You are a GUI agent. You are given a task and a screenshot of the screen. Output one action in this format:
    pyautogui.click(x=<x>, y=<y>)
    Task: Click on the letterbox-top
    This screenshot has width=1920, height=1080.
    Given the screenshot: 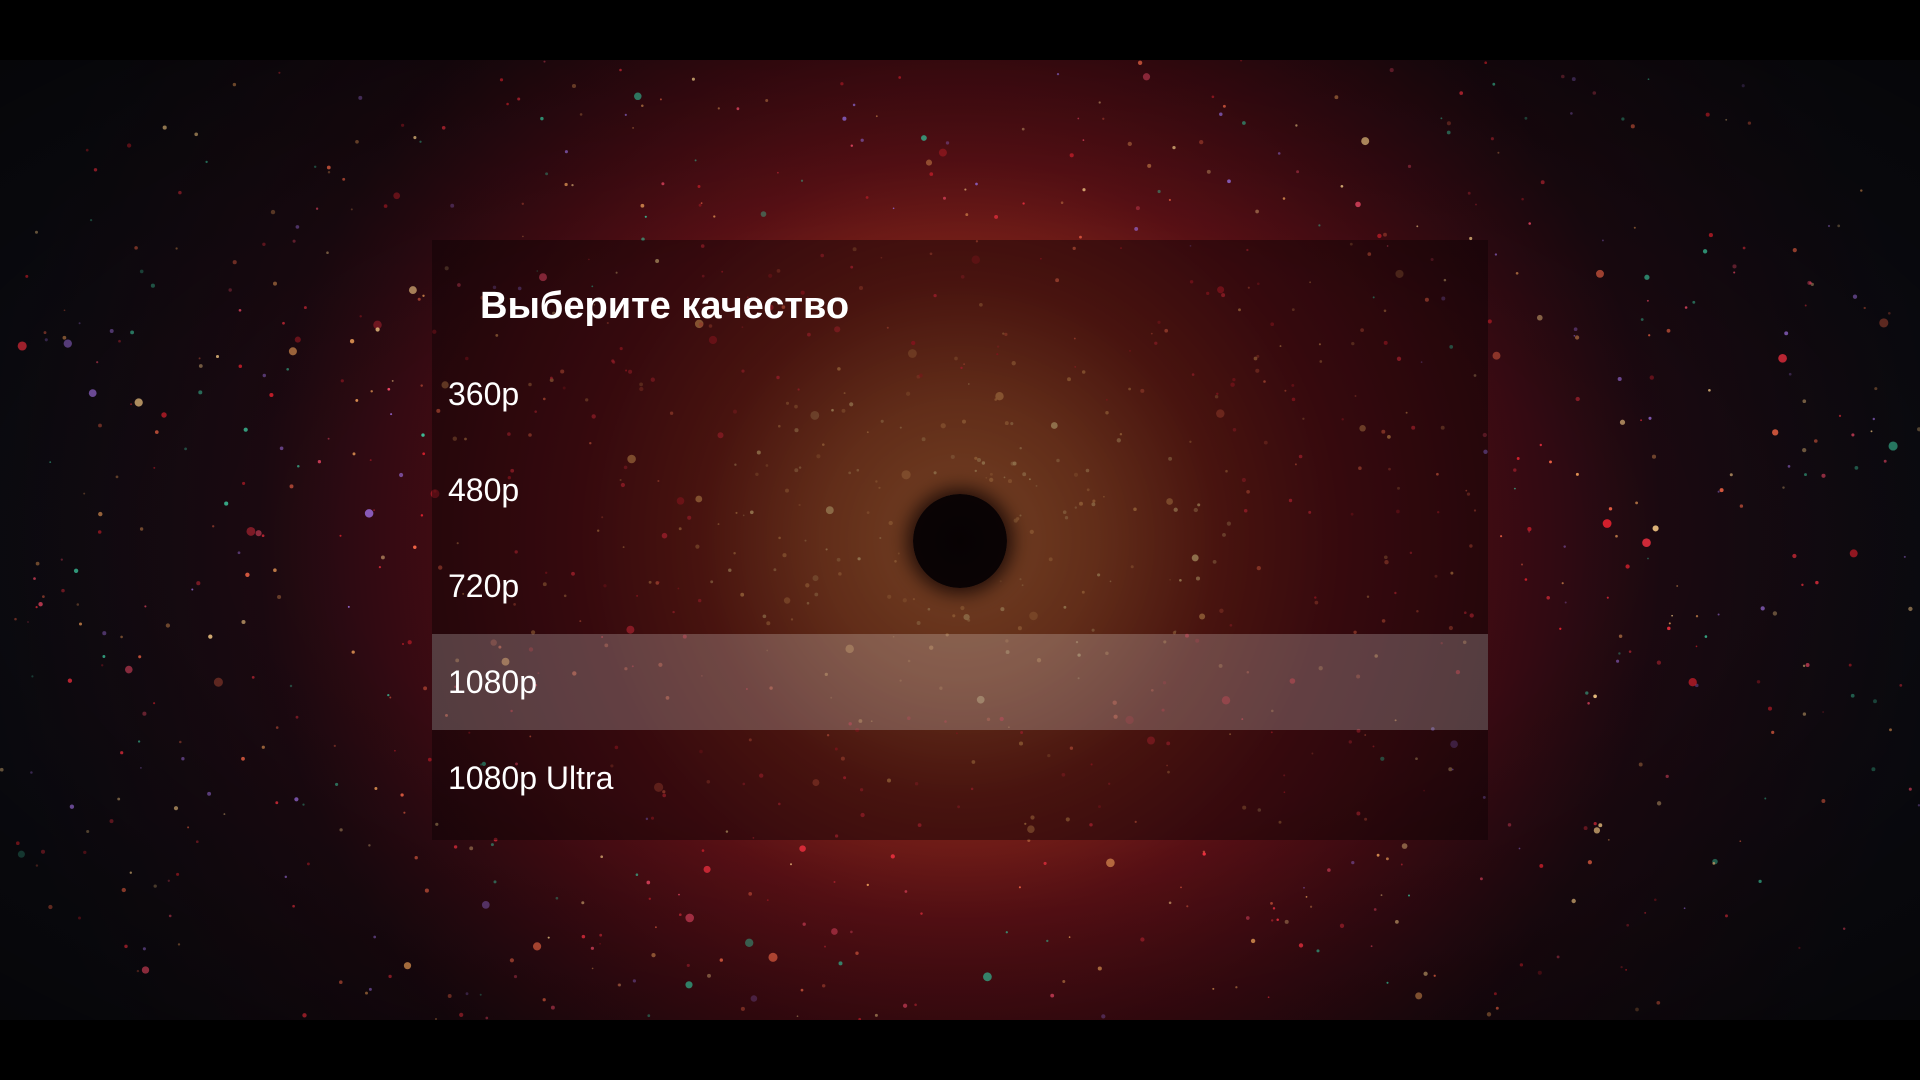 What is the action you would take?
    pyautogui.click(x=960, y=30)
    